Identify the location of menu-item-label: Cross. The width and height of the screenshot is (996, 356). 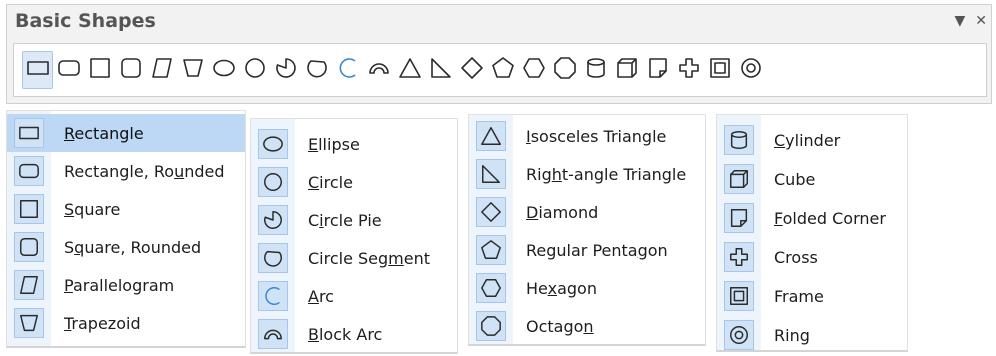
(796, 257).